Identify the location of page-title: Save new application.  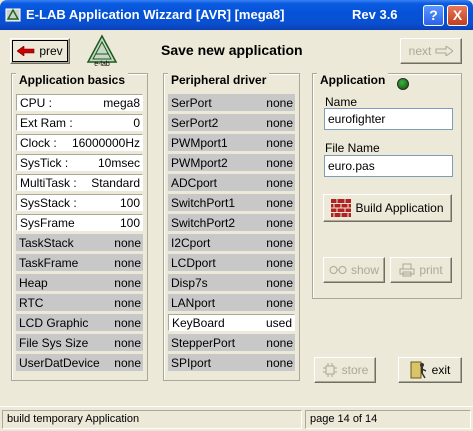
(232, 50).